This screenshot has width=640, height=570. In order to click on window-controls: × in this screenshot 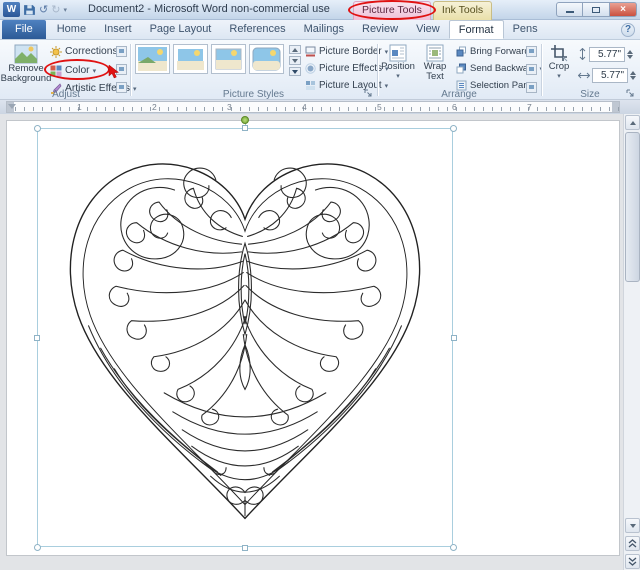, I will do `click(596, 9)`.